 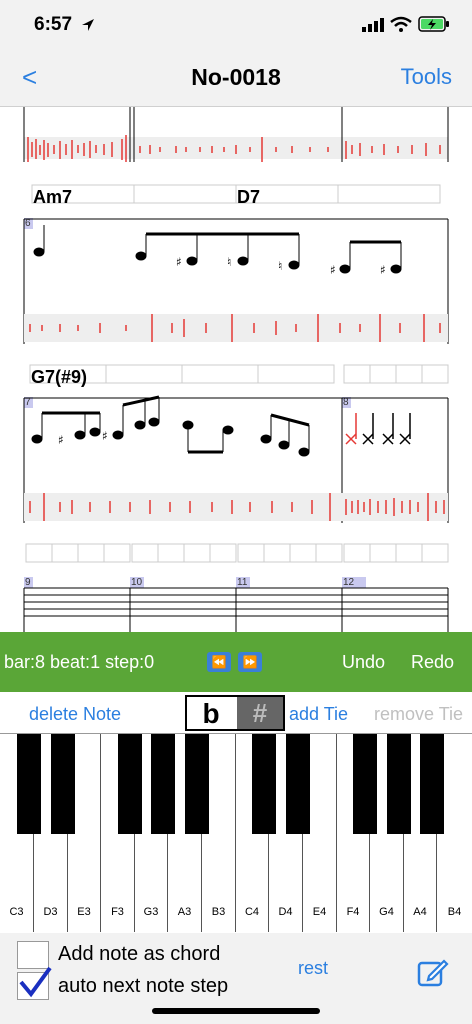 I want to click on key-label: E3, so click(x=84, y=912).